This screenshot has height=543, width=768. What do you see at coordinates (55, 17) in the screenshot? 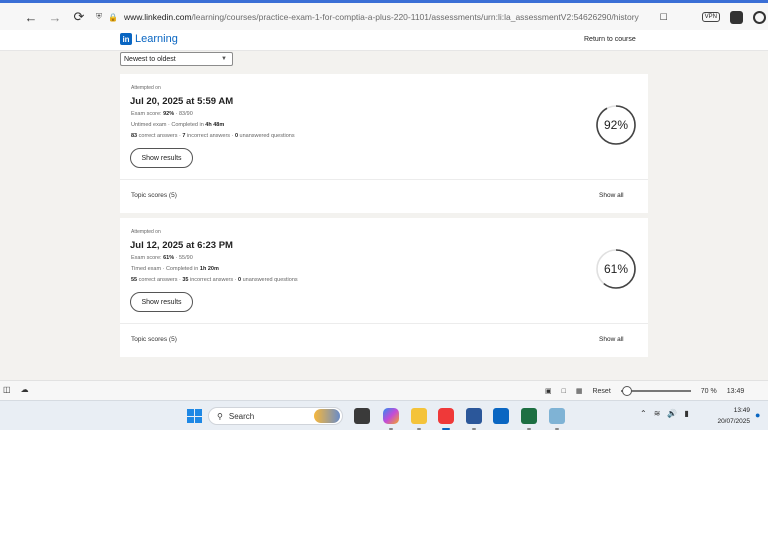
I see `forward-arrow-icon: →` at bounding box center [55, 17].